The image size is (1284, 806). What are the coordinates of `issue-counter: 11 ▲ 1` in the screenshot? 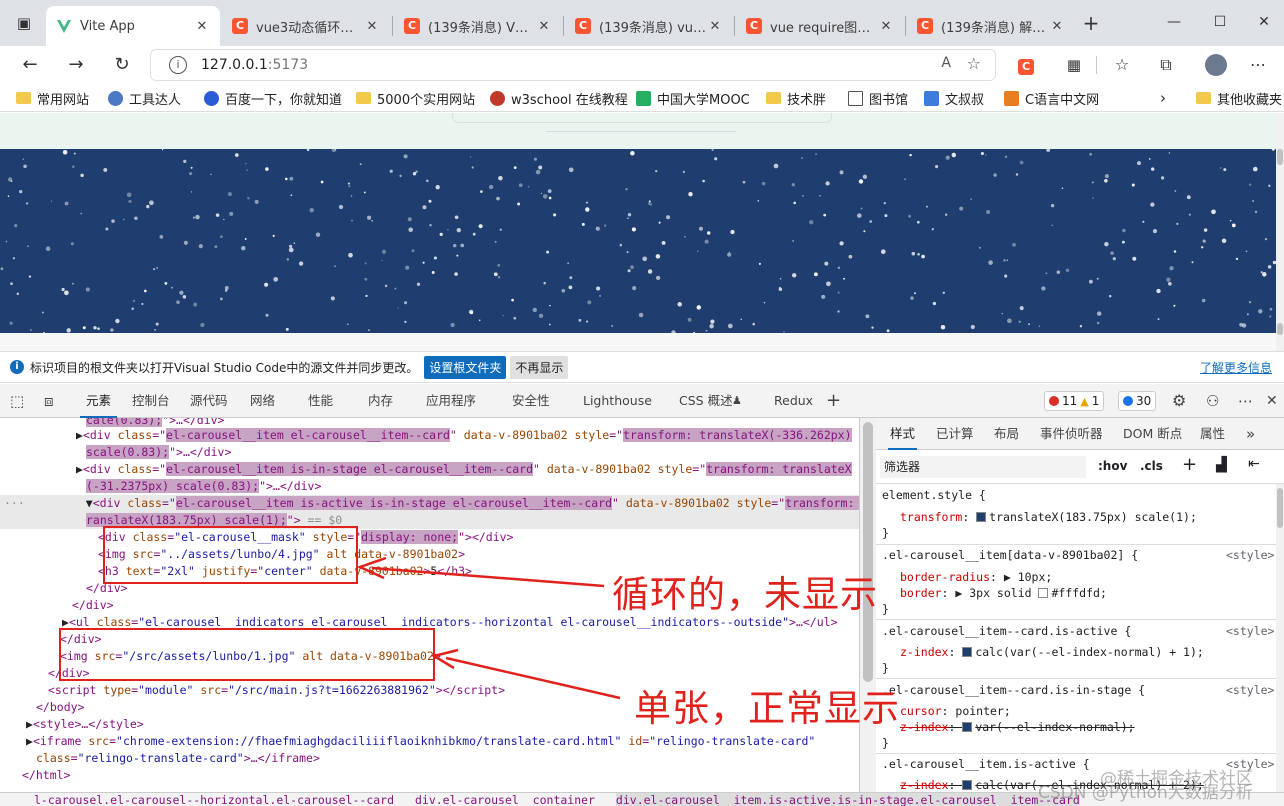 It's located at (1074, 401).